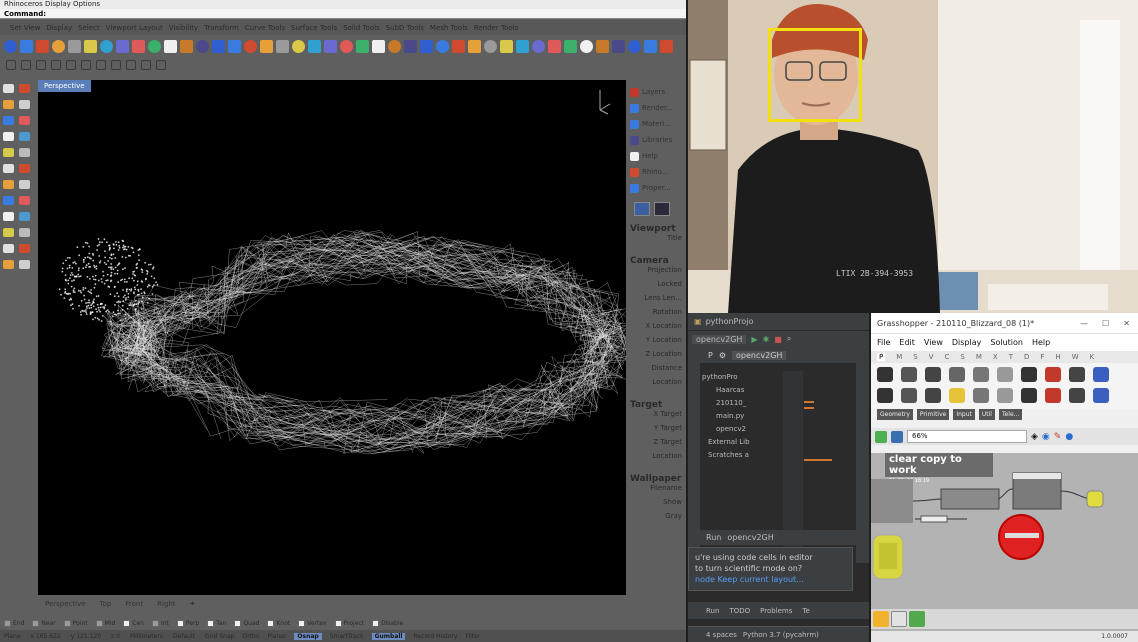 The image size is (1138, 642). I want to click on ribbon-tab-13: K, so click(1092, 357).